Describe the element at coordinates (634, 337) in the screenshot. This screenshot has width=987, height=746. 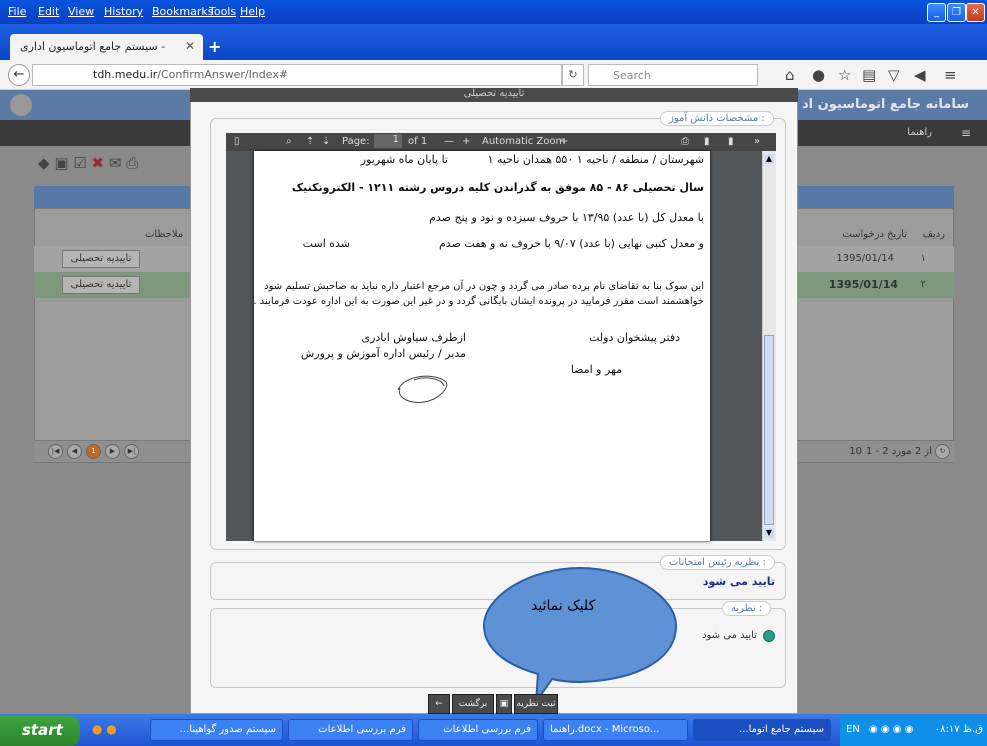
I see `doc-line: دفتر پیشخوان دولت` at that location.